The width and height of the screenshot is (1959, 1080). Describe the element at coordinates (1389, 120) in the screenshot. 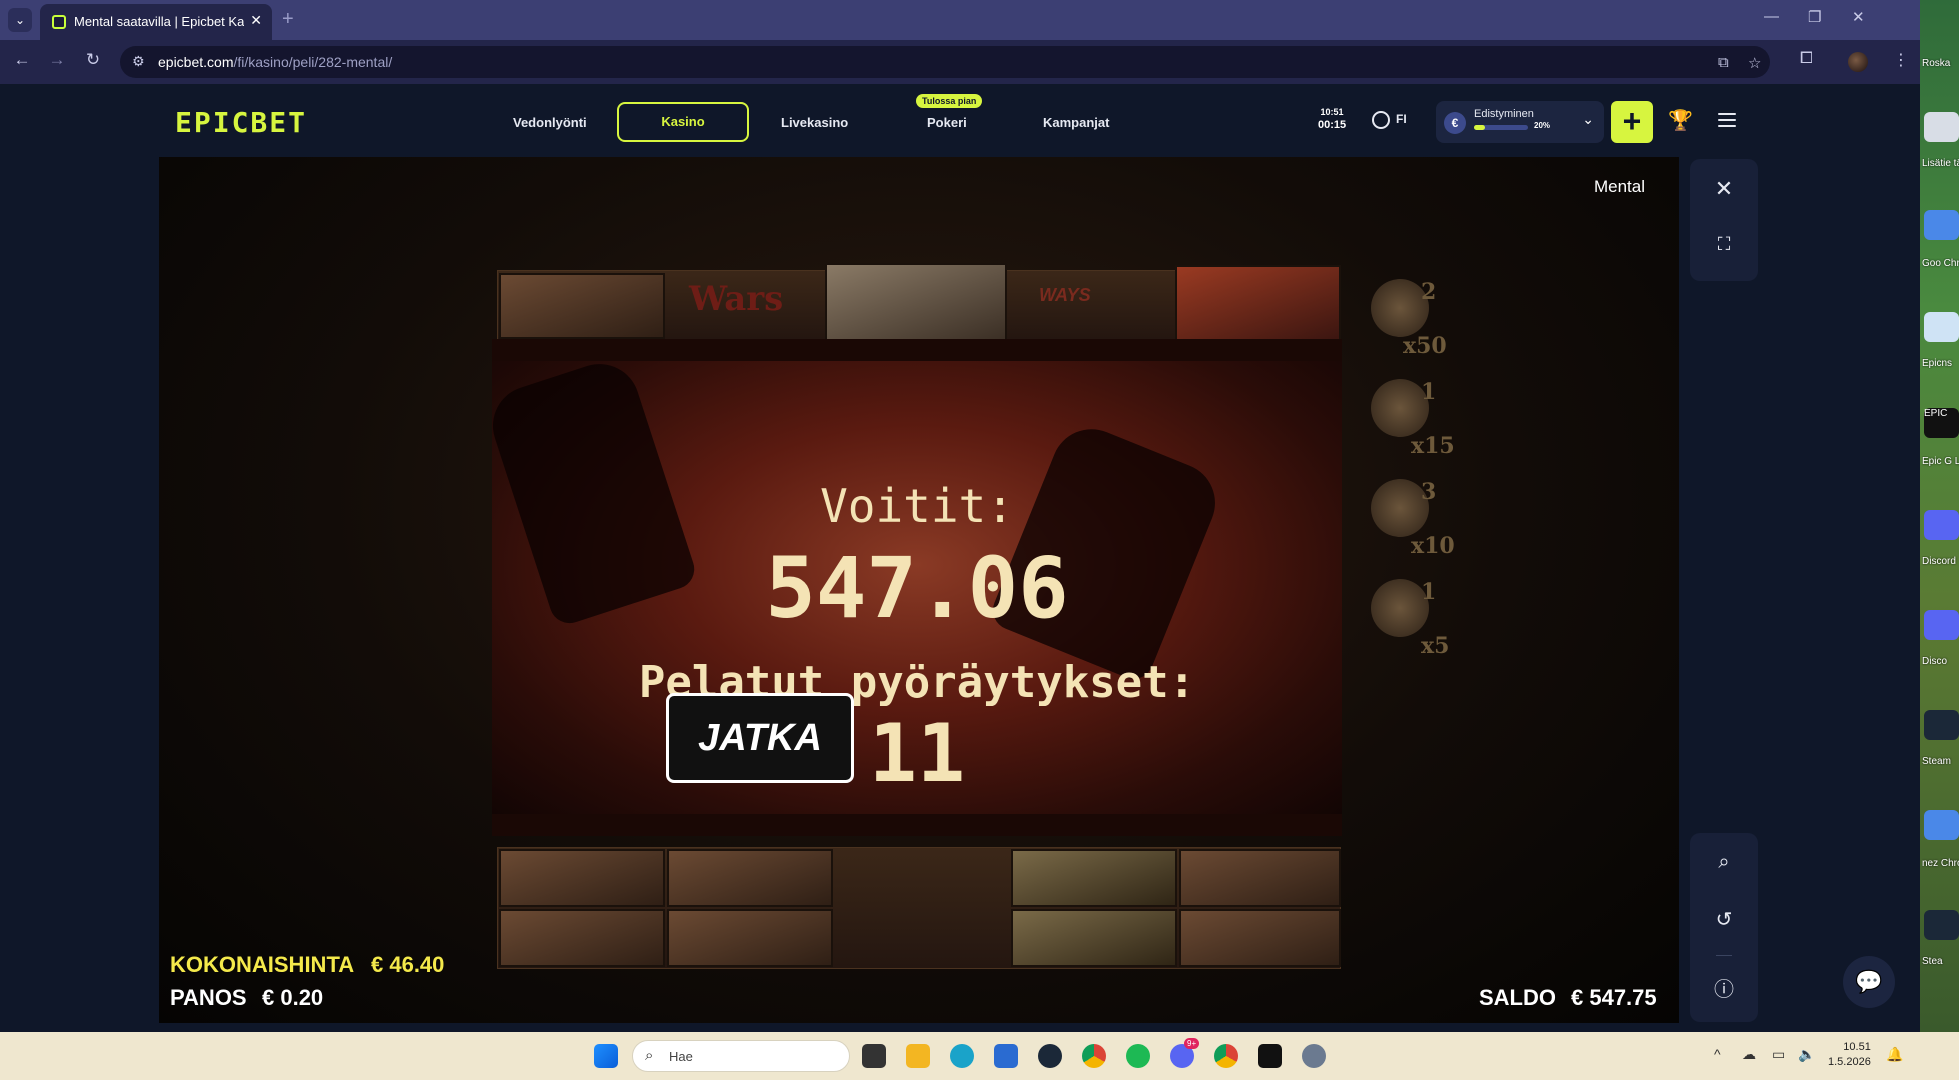

I see `language-selector: FI` at that location.